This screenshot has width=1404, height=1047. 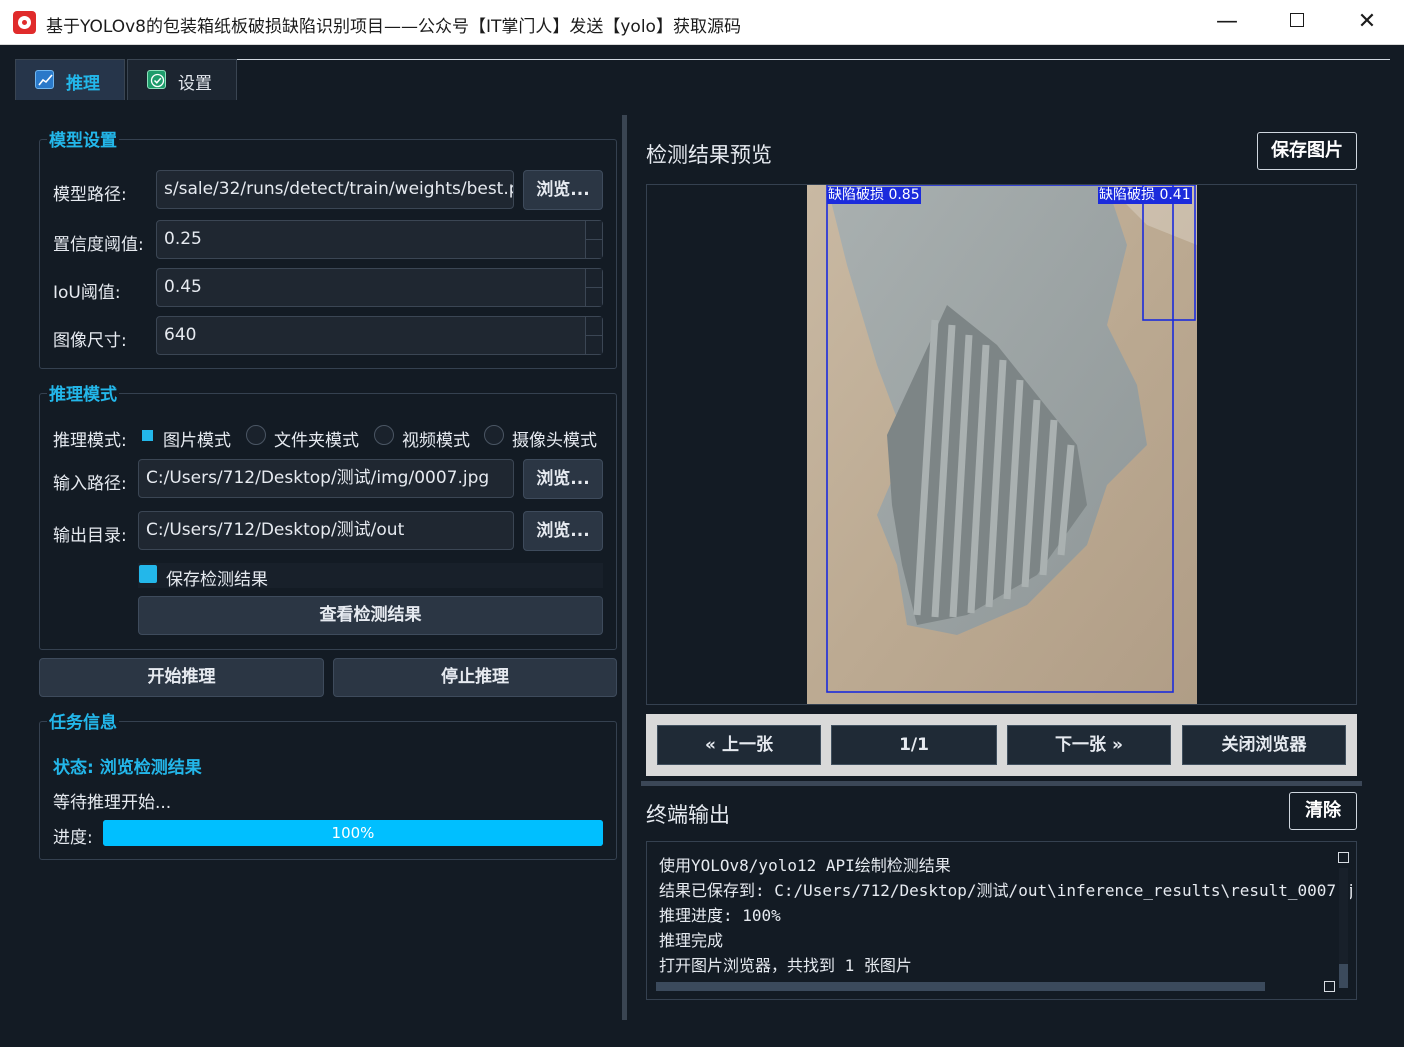 I want to click on confidence-value: 0.25, so click(x=183, y=239).